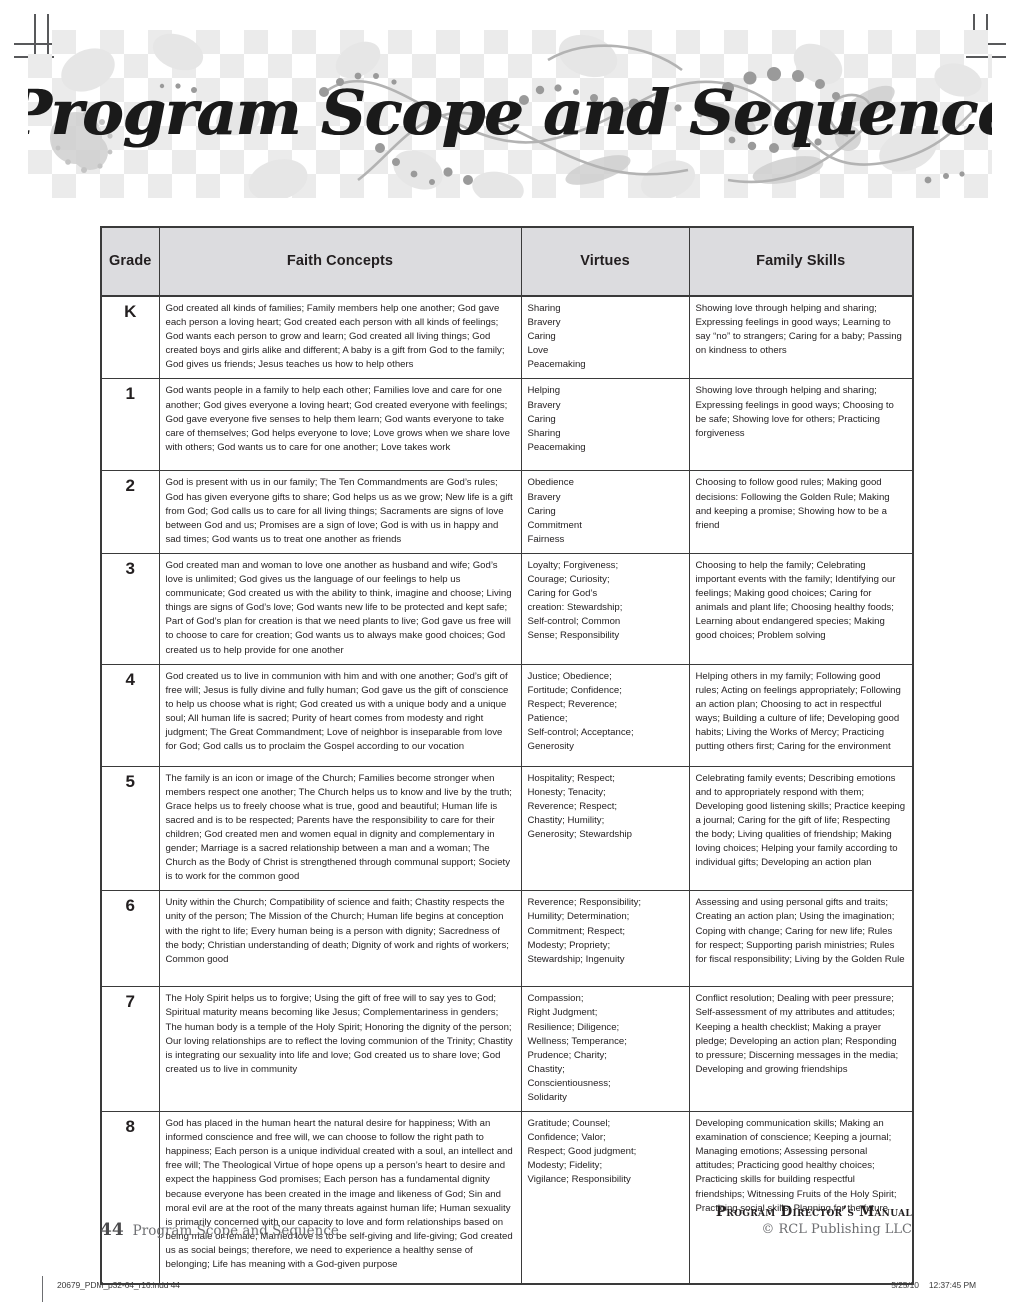  I want to click on grade-label: 6, so click(130, 939).